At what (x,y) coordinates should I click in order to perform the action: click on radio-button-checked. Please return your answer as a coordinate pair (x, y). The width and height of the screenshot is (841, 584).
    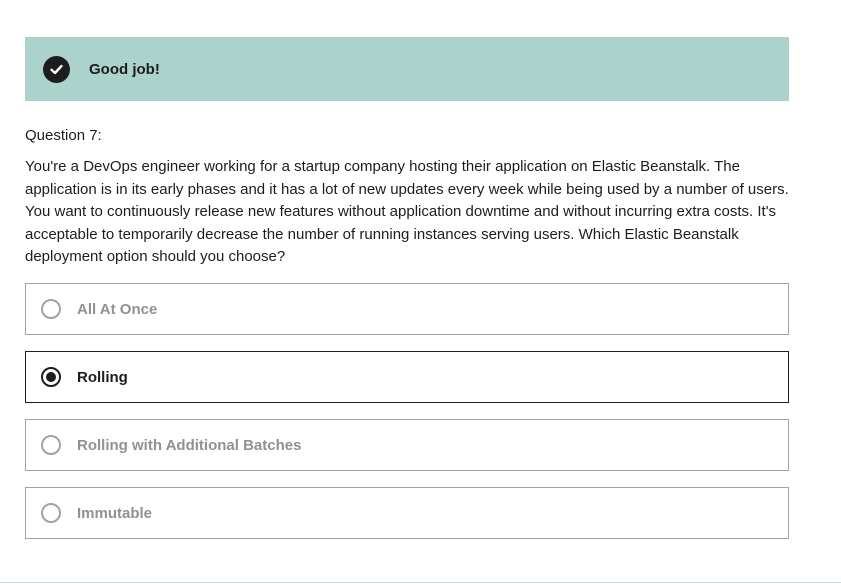
    Looking at the image, I should click on (51, 377).